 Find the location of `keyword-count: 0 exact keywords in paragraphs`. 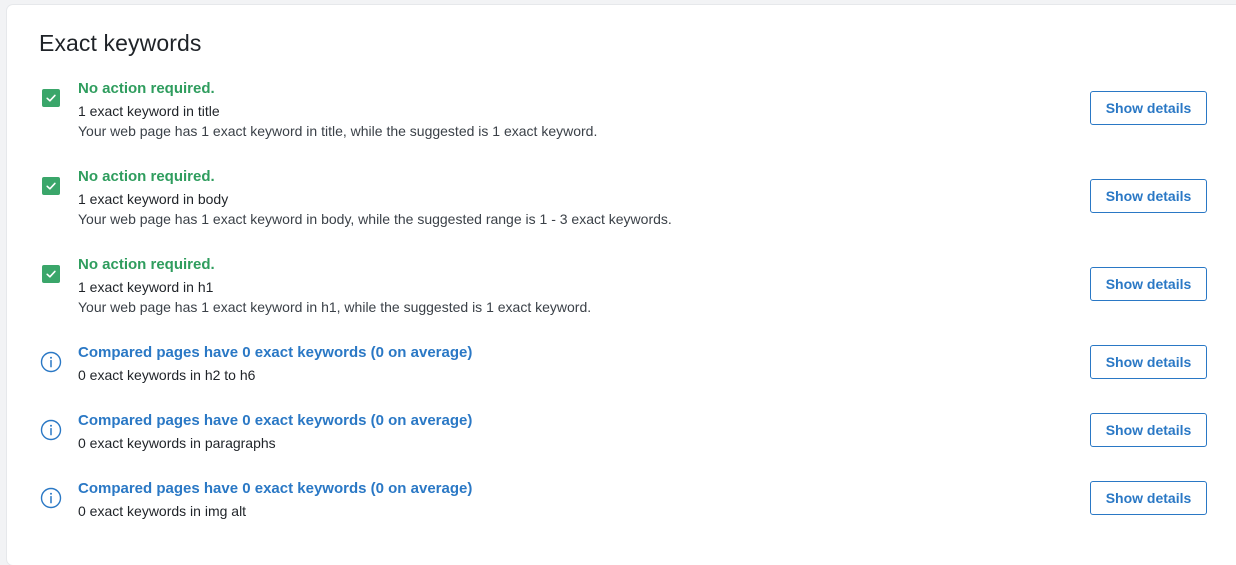

keyword-count: 0 exact keywords in paragraphs is located at coordinates (177, 443).